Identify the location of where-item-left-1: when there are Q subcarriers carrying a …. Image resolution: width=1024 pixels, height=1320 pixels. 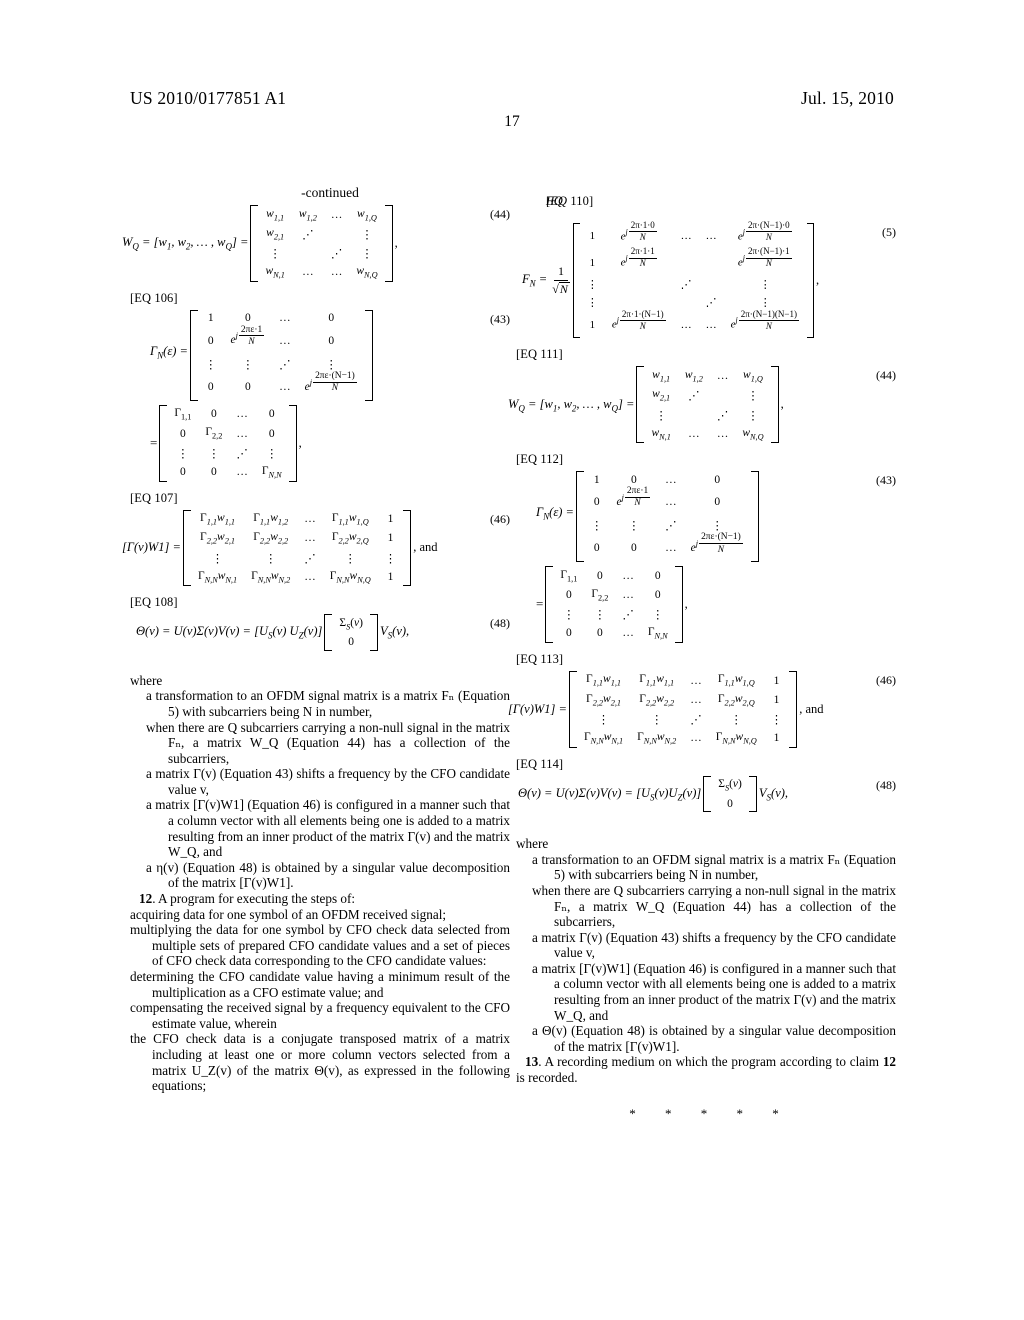
(328, 742).